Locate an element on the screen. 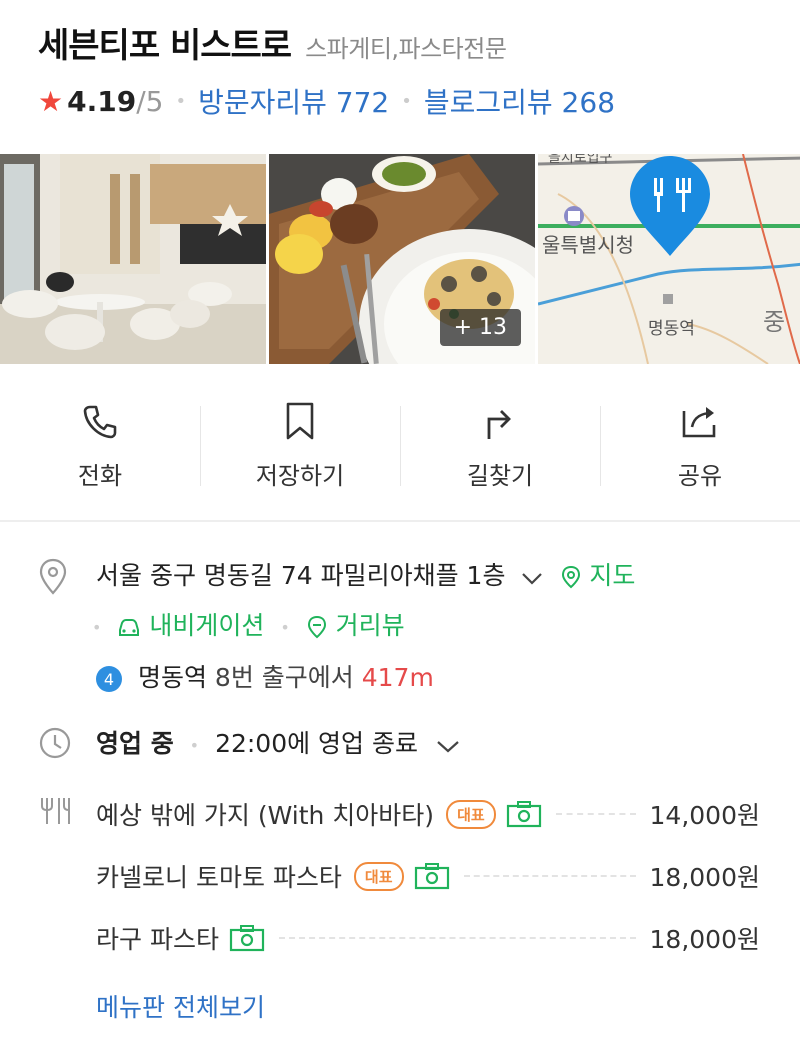 The width and height of the screenshot is (800, 1045). street-view-link: 거리뷰 is located at coordinates (355, 625).